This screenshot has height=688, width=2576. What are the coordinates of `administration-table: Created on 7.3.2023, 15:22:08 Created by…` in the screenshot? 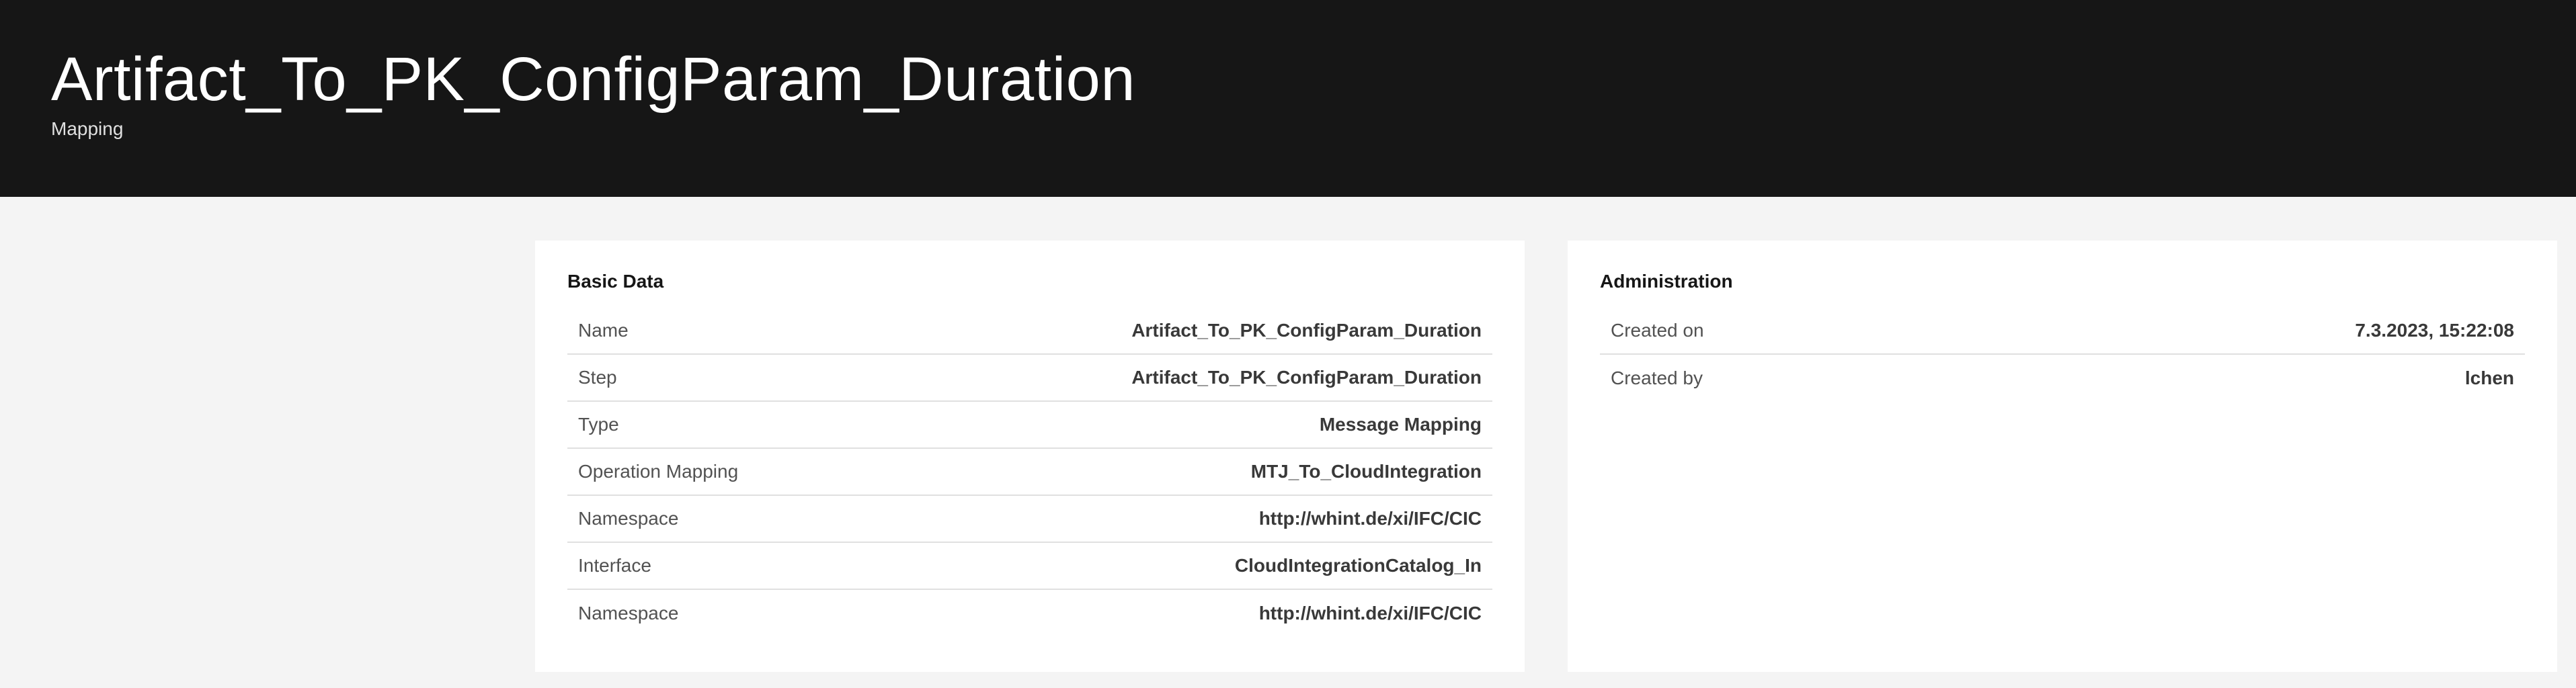 It's located at (2062, 355).